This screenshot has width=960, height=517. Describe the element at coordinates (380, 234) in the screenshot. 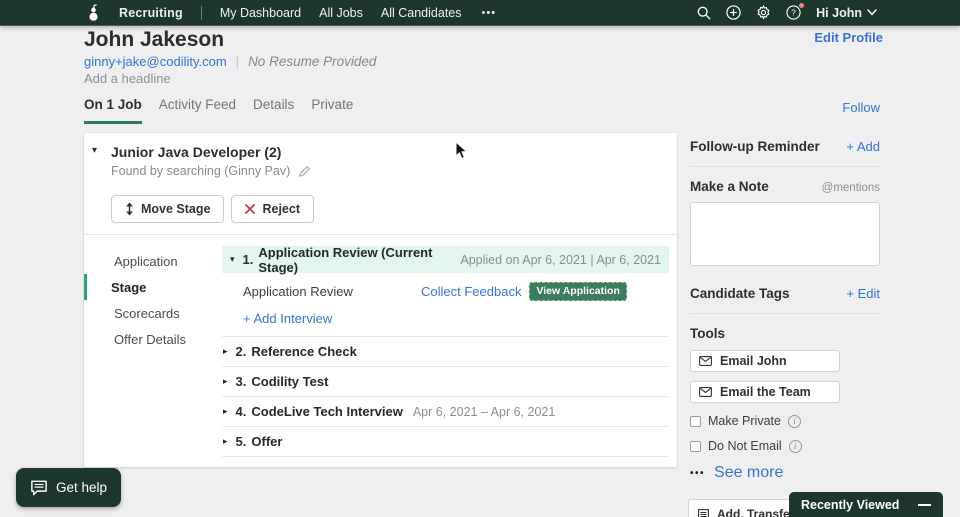

I see `card-divider` at that location.